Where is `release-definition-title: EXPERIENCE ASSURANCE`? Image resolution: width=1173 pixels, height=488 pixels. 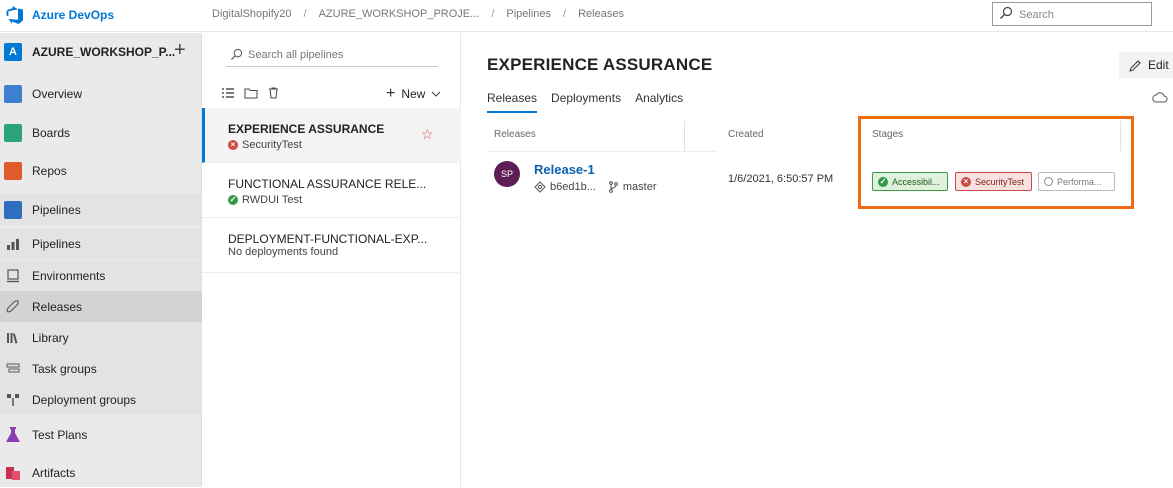
release-definition-title: EXPERIENCE ASSURANCE is located at coordinates (306, 129).